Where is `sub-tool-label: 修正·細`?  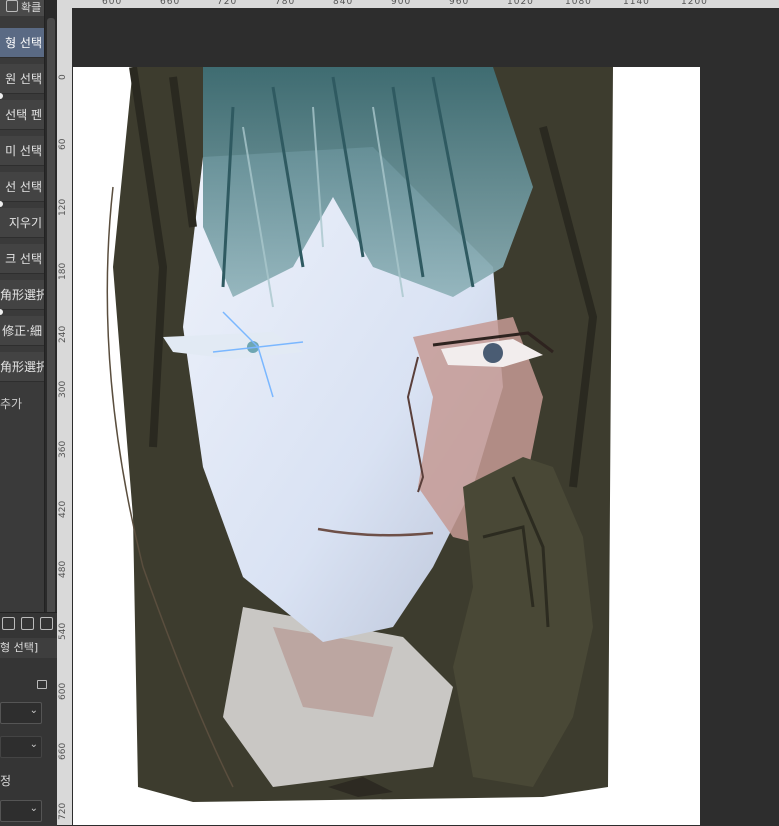 sub-tool-label: 修正·細 is located at coordinates (22, 331).